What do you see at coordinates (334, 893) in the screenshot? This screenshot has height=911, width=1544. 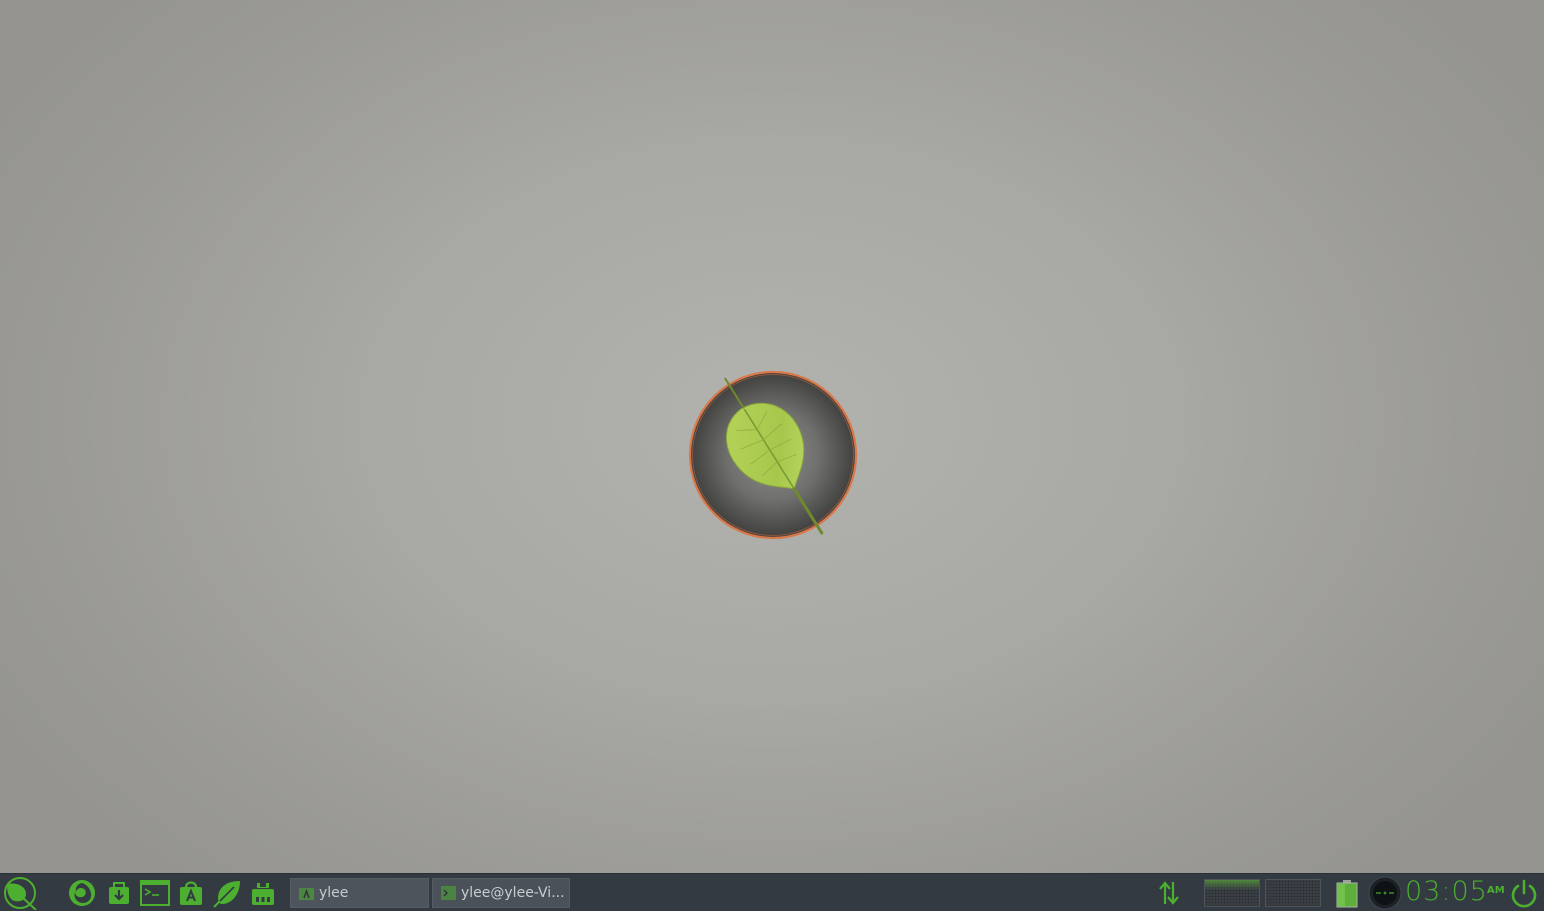 I see `task-label: ylee` at bounding box center [334, 893].